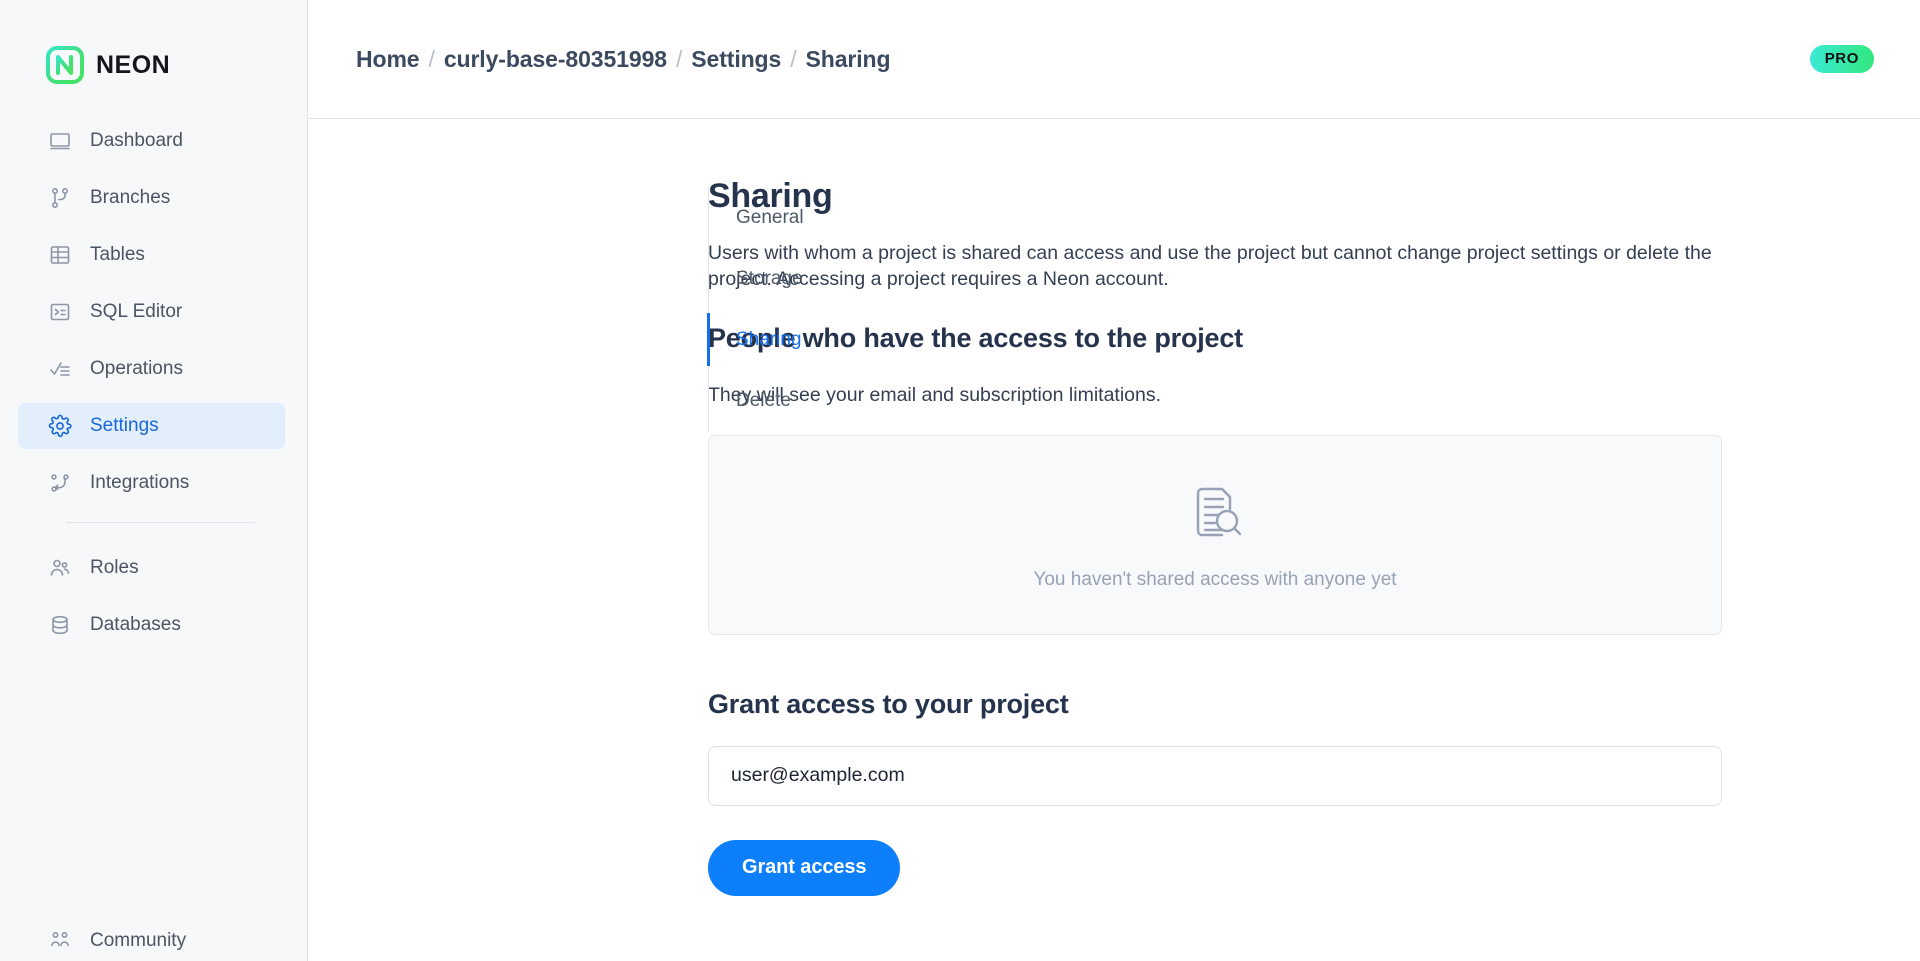 The width and height of the screenshot is (1920, 961). I want to click on sidebar-item-label: Operations, so click(136, 368).